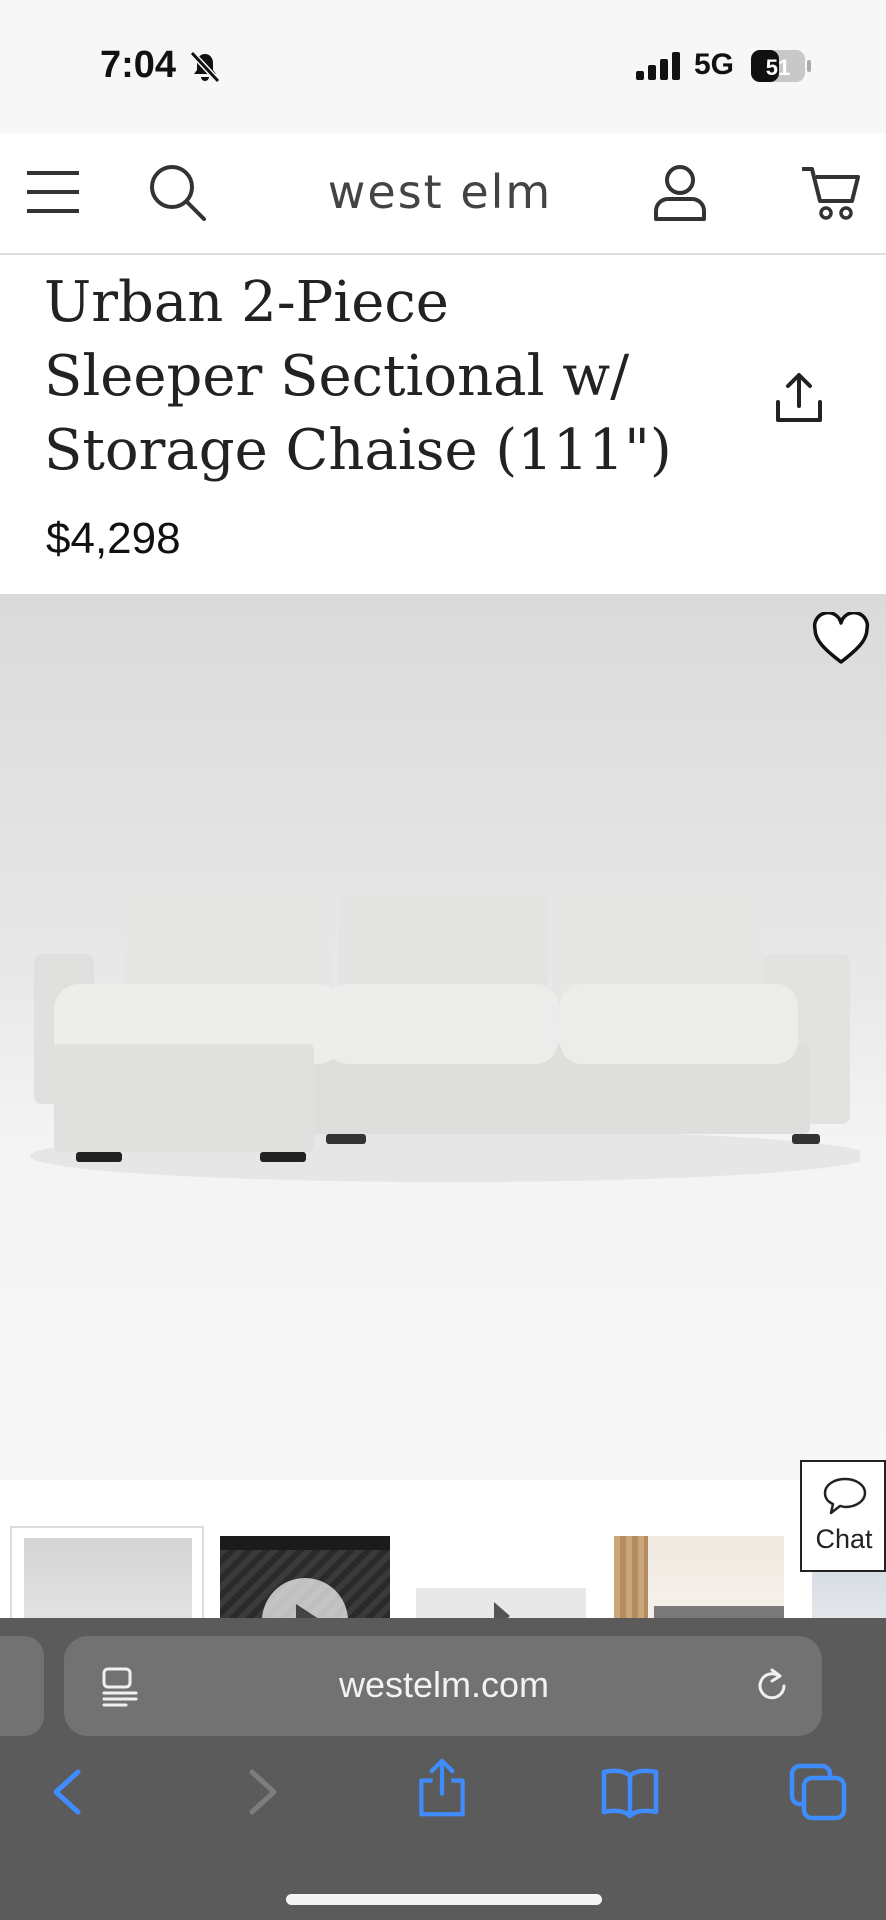 The image size is (886, 1920). Describe the element at coordinates (53, 192) in the screenshot. I see `menu-icon` at that location.